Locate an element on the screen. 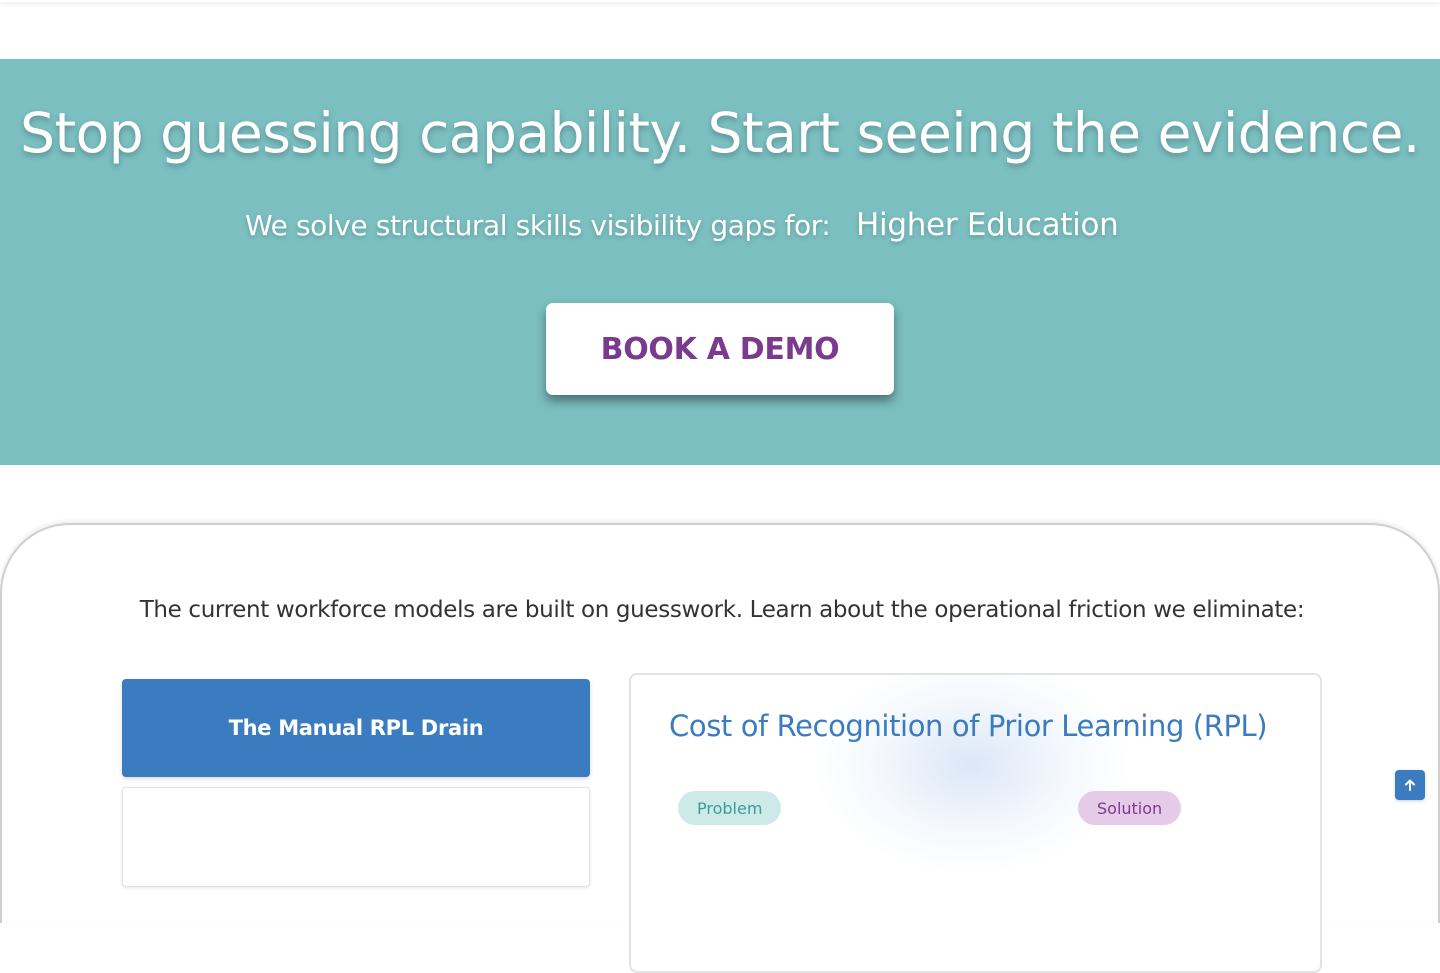 Image resolution: width=1440 pixels, height=973 pixels. scroll-top-button is located at coordinates (1410, 785).